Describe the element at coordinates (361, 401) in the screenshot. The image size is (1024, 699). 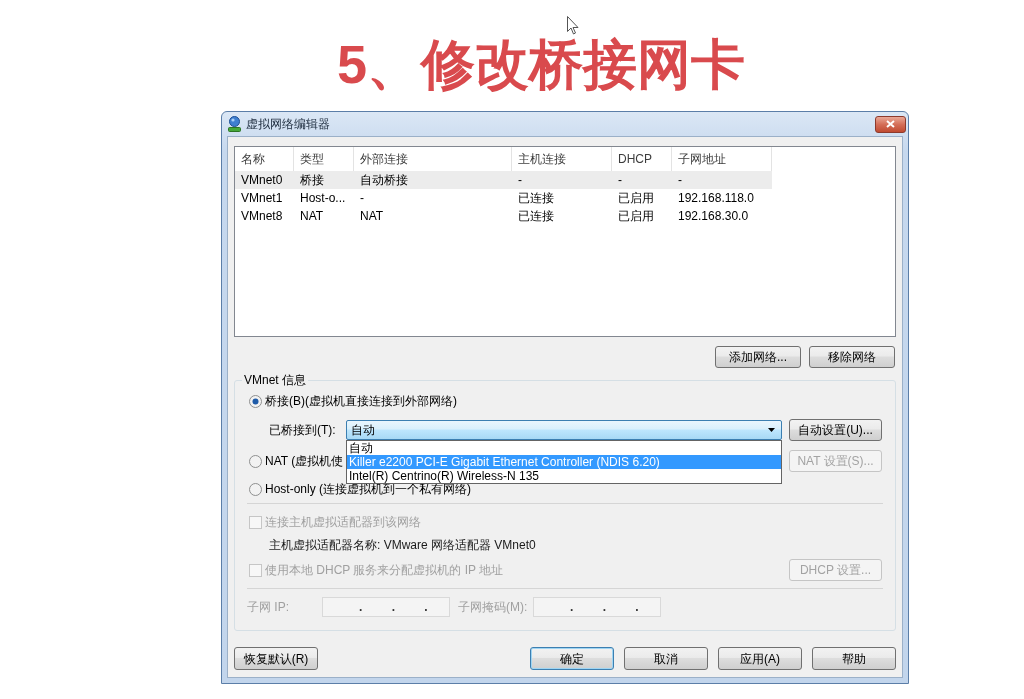
I see `radio-label: 桥接(B)(虚拟机直接连接到外部网络)` at that location.